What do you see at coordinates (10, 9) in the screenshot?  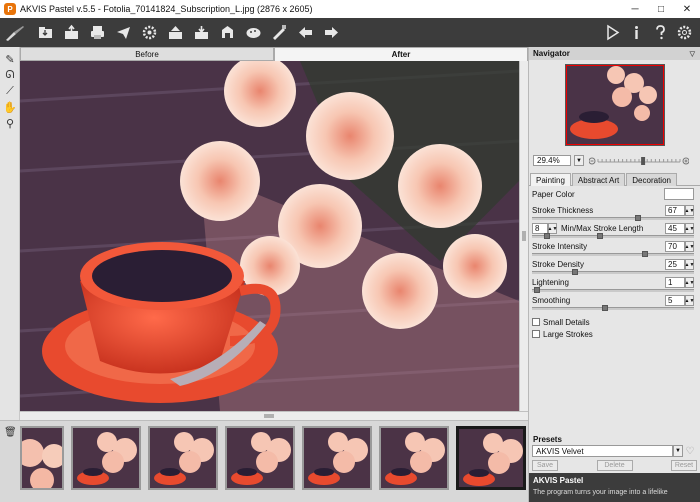 I see `app-logo-icon: P` at bounding box center [10, 9].